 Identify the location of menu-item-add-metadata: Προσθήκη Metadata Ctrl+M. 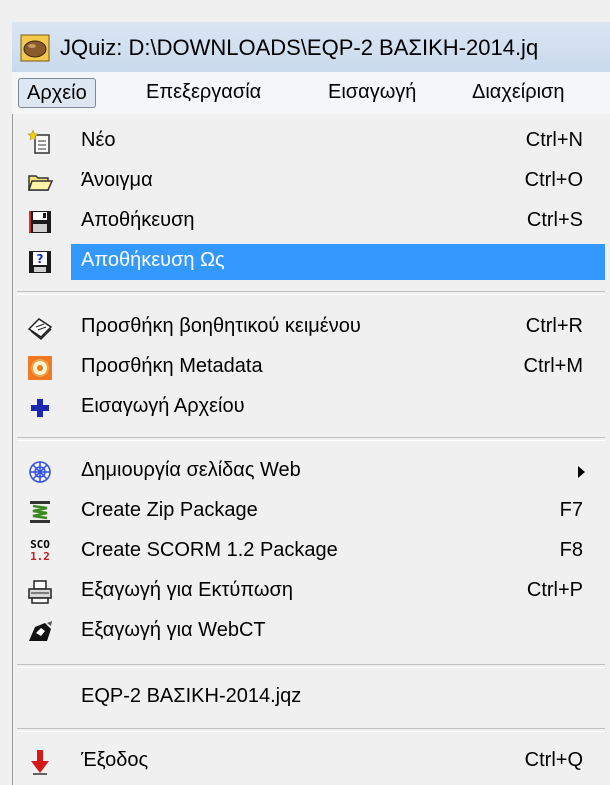
(311, 368).